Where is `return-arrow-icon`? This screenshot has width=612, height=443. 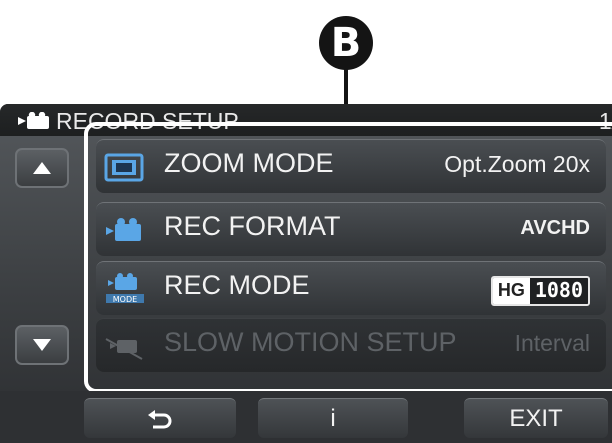 return-arrow-icon is located at coordinates (160, 418).